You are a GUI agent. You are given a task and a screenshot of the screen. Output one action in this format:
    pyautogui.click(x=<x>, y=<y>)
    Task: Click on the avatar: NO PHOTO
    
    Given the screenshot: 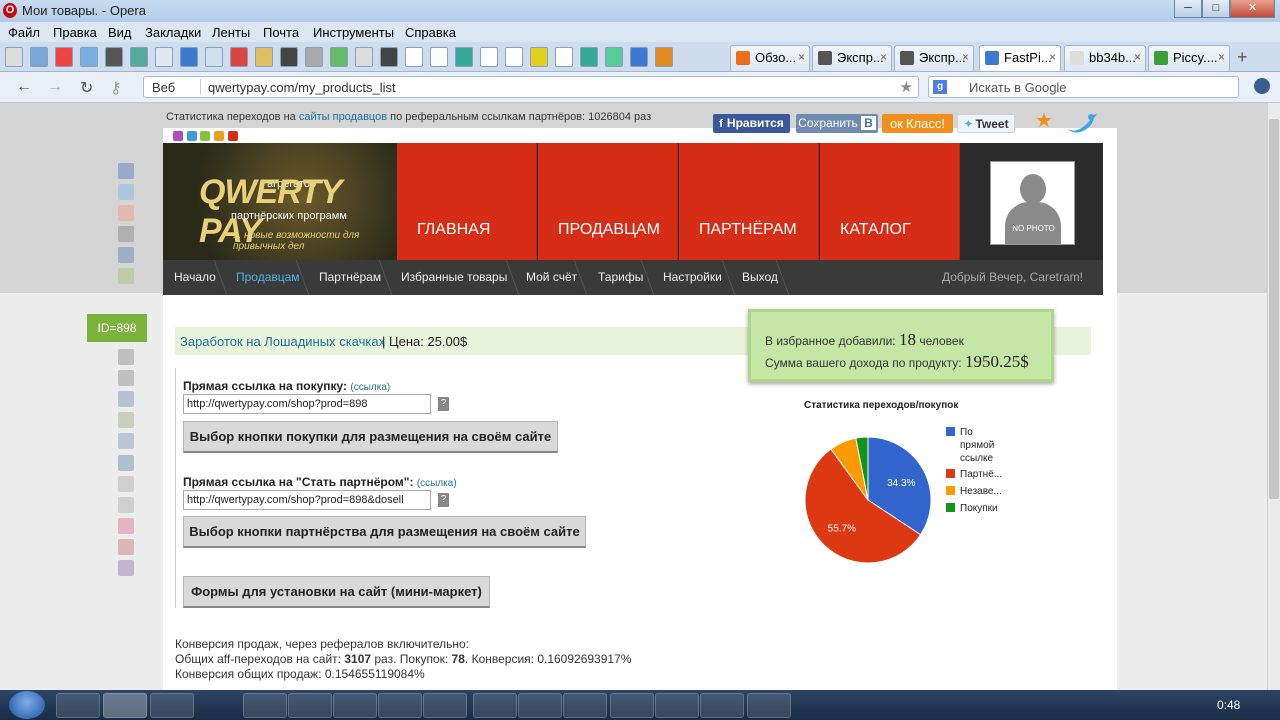 What is the action you would take?
    pyautogui.click(x=1032, y=203)
    